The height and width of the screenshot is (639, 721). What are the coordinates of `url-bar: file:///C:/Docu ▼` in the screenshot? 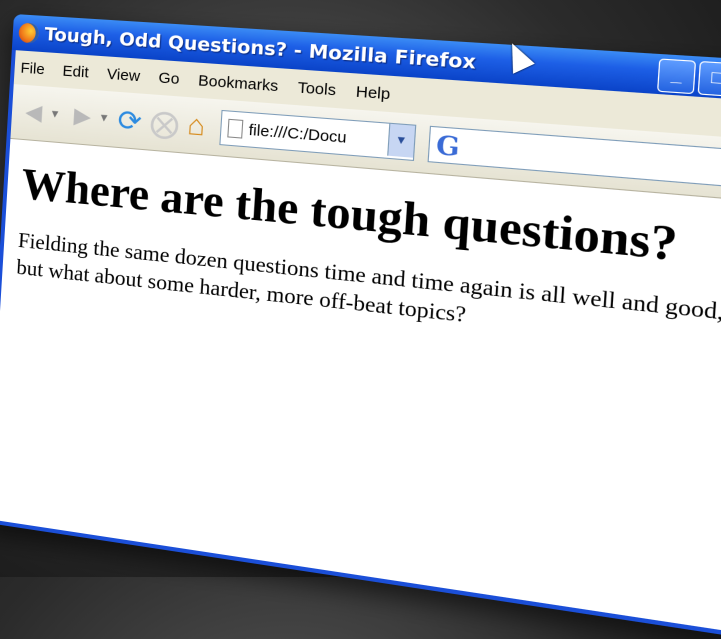 It's located at (317, 135).